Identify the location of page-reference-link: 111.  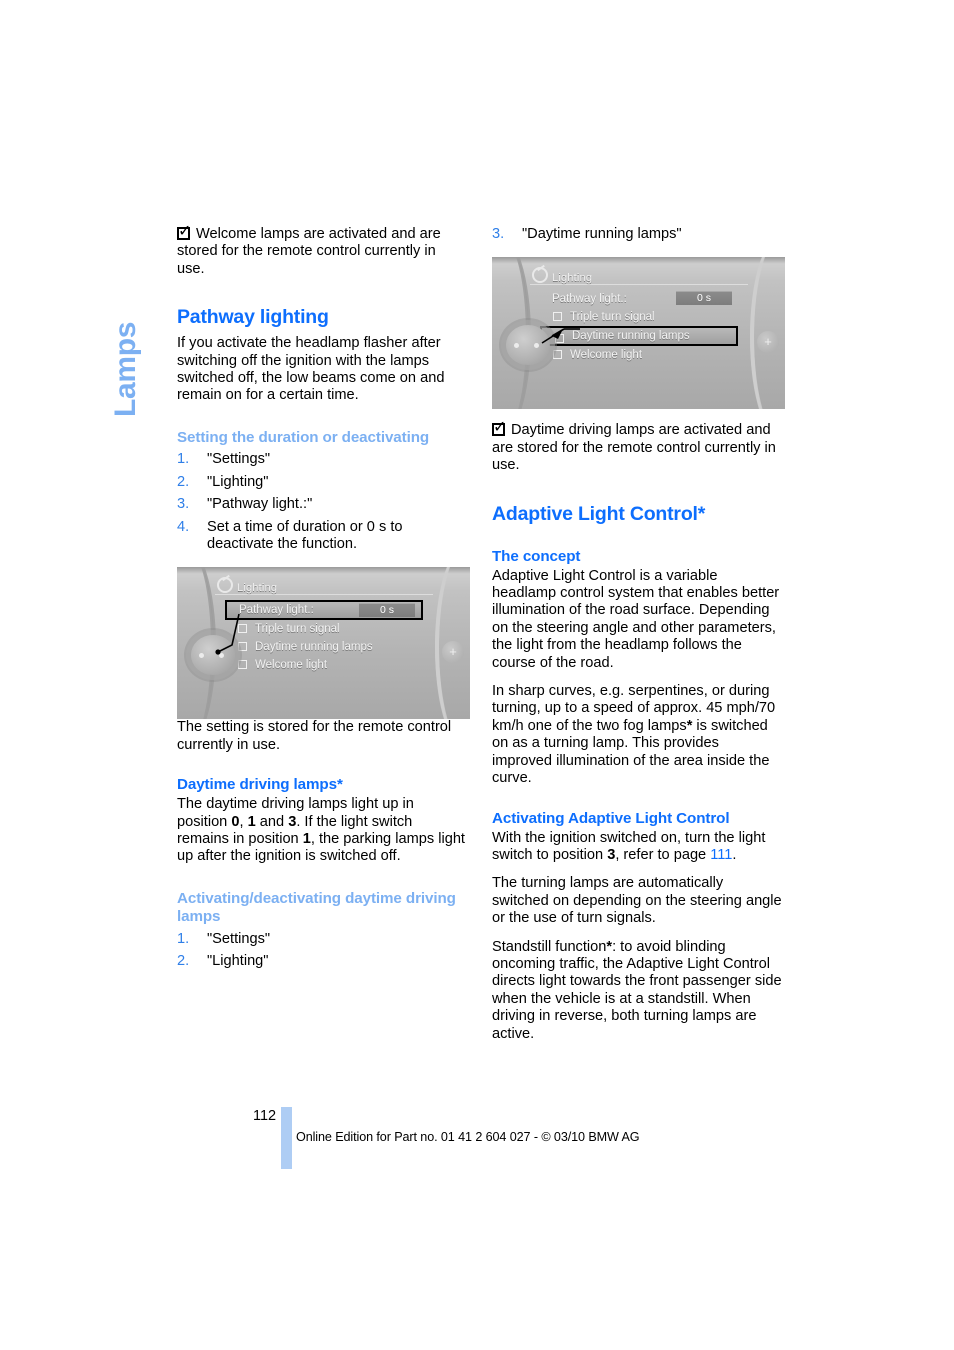
(721, 855).